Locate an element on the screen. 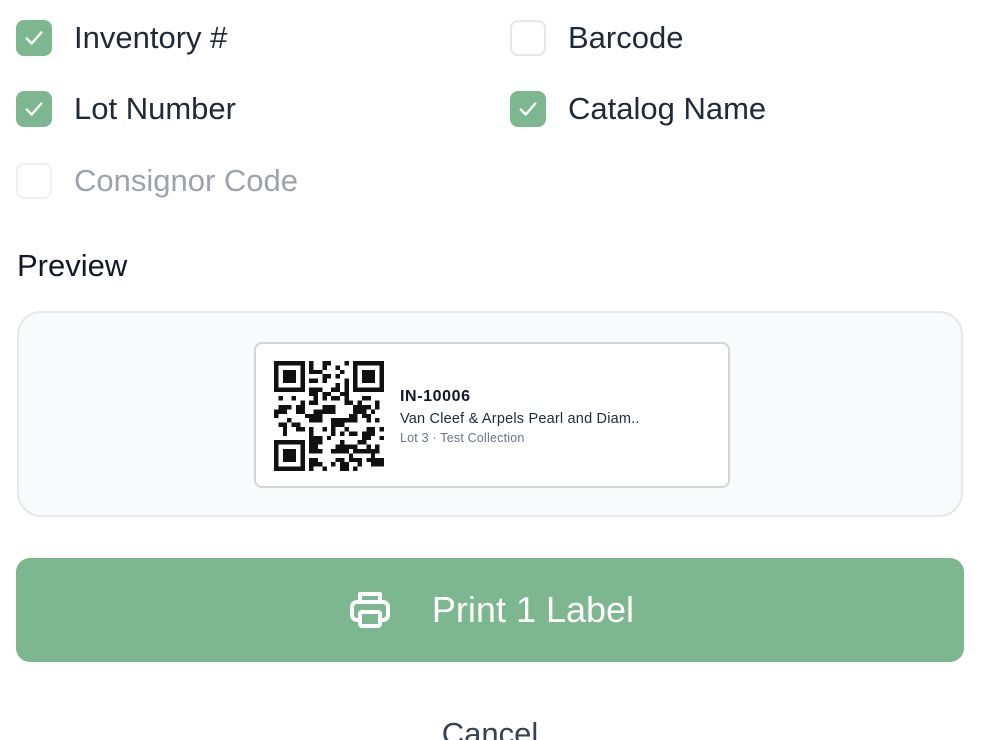  cancel-button: Cancel is located at coordinates (490, 728).